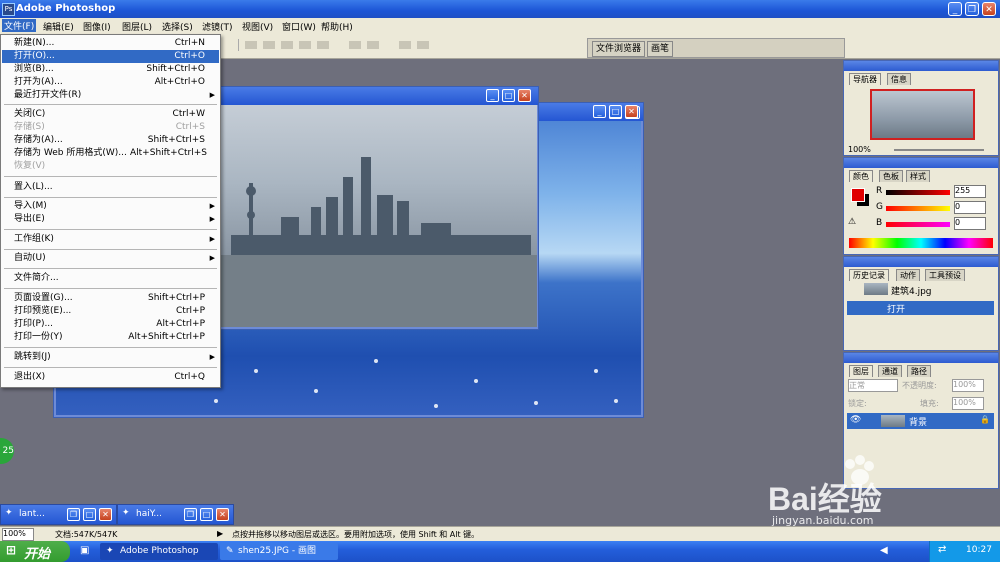 The image size is (1000, 562). What do you see at coordinates (18, 534) in the screenshot?
I see `status-zoom: 100%` at bounding box center [18, 534].